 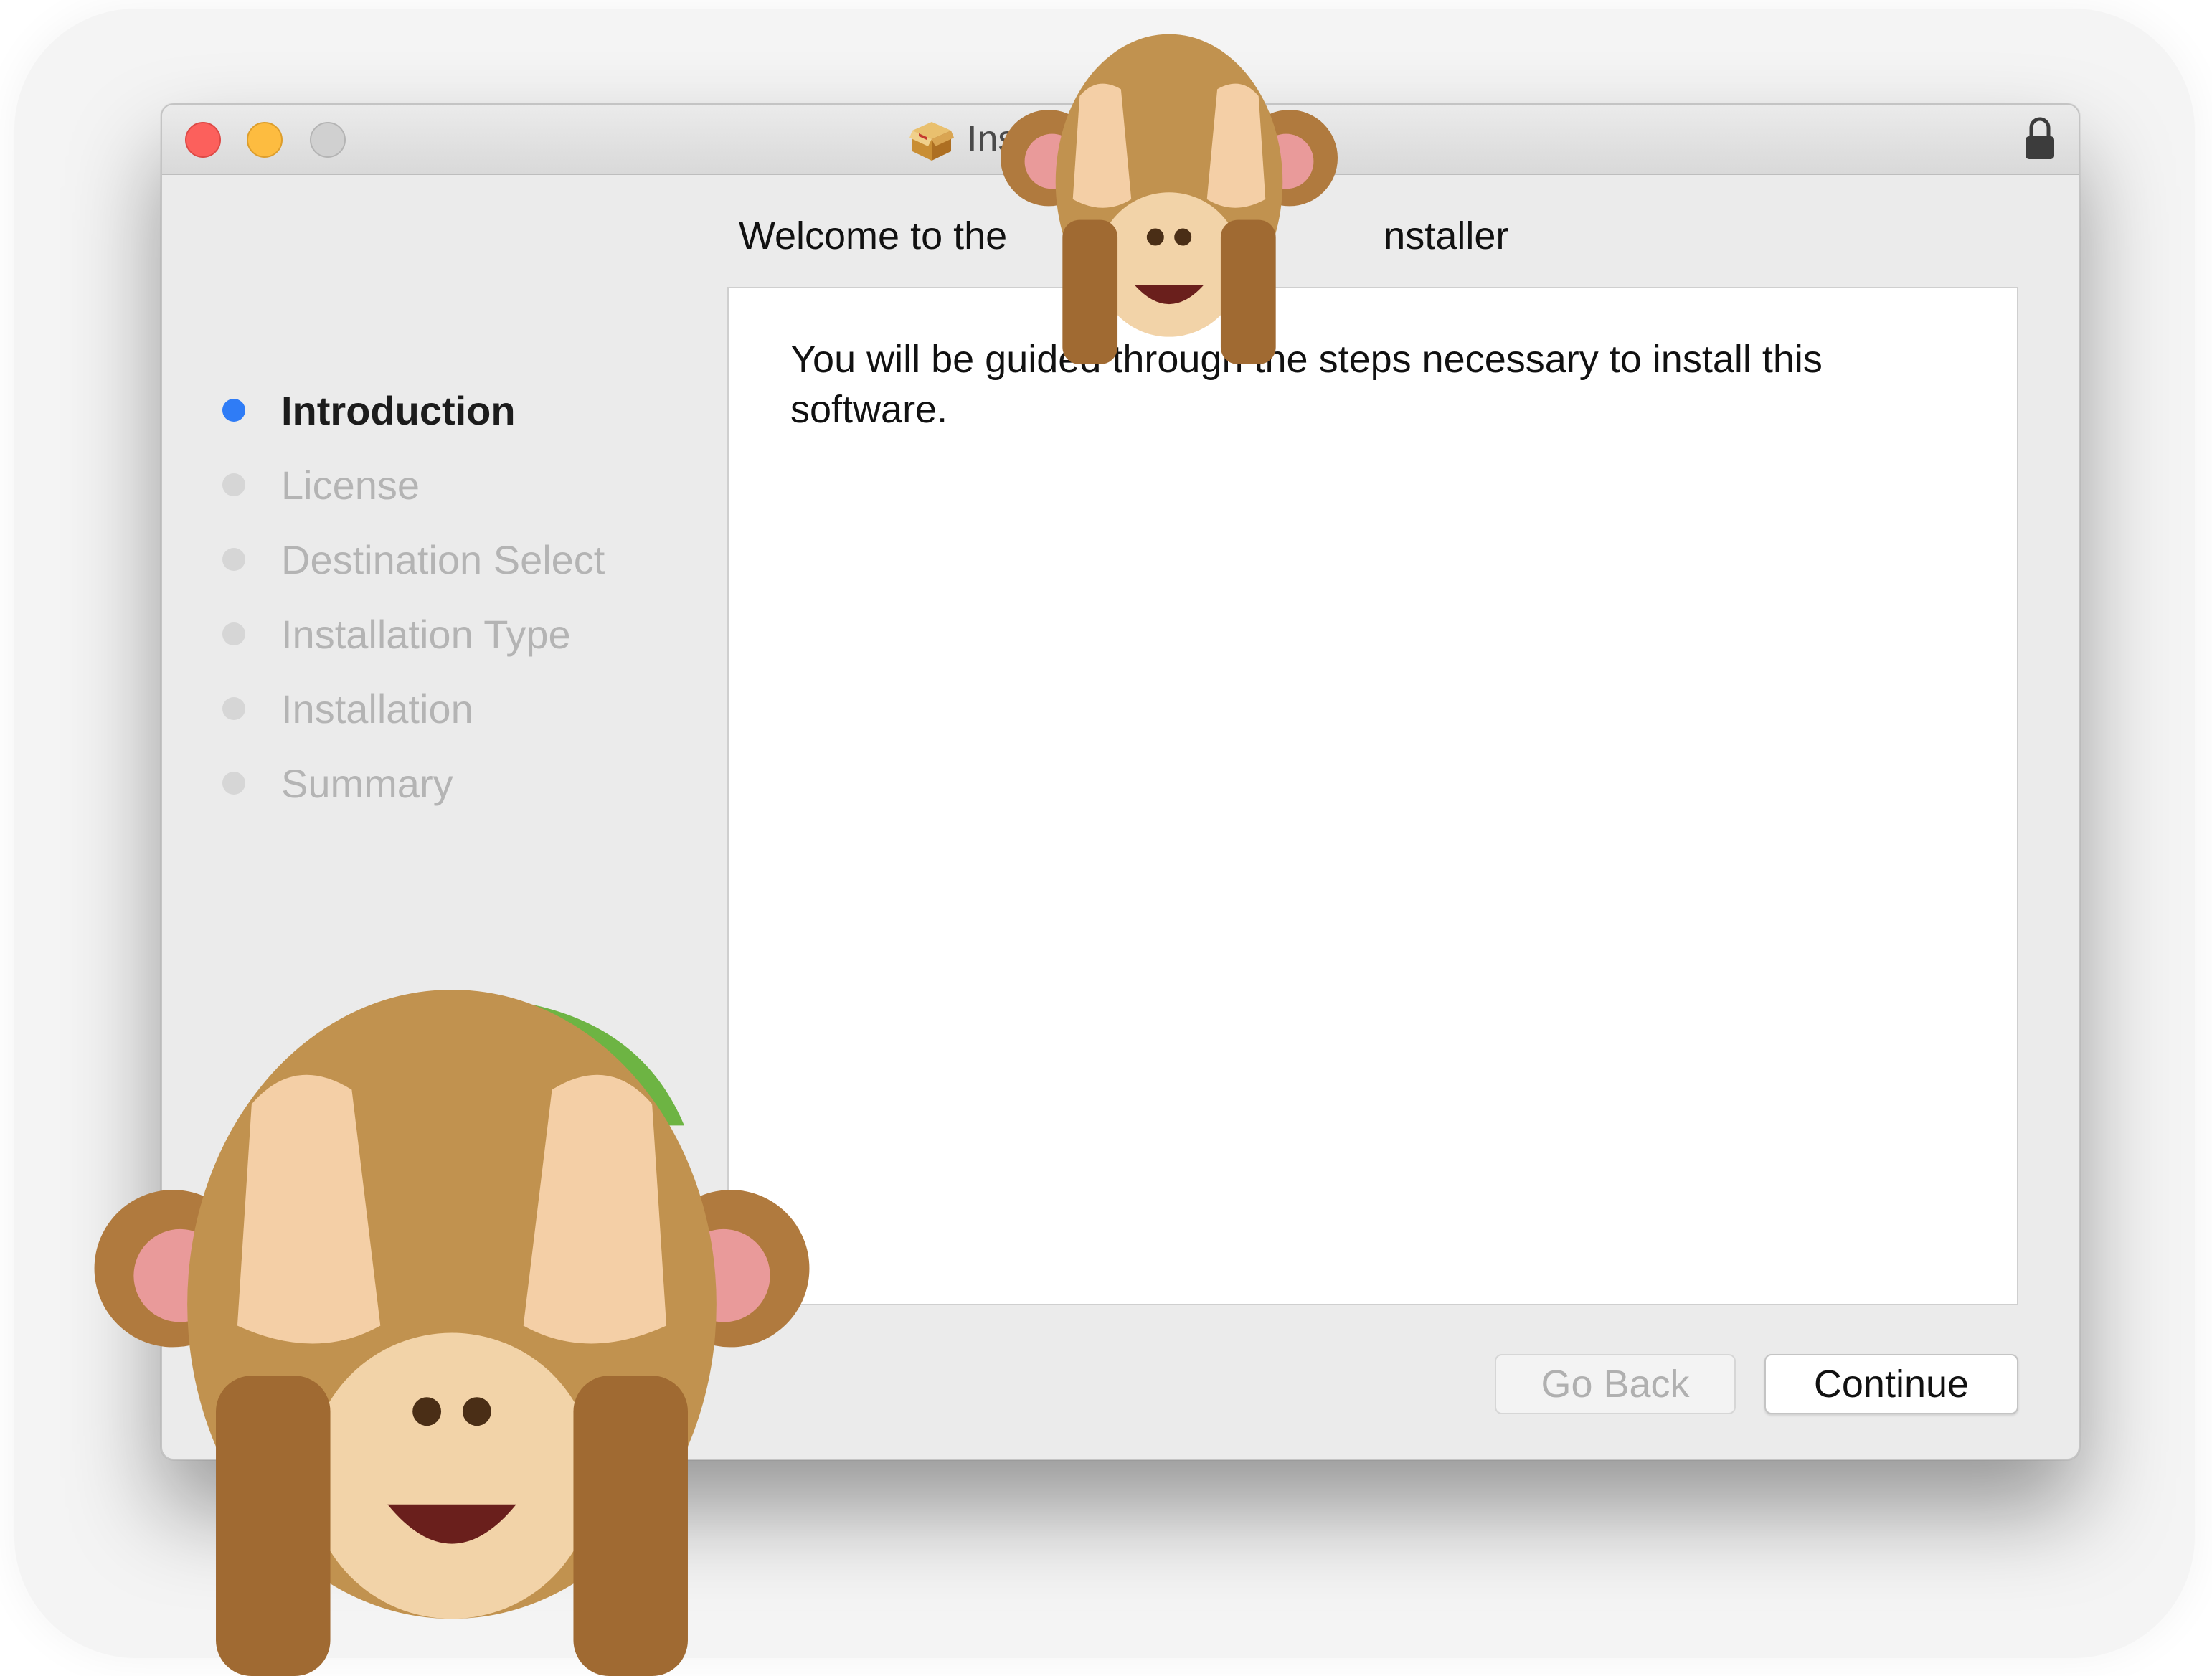 I want to click on continue-button: Continue, so click(x=1891, y=1384).